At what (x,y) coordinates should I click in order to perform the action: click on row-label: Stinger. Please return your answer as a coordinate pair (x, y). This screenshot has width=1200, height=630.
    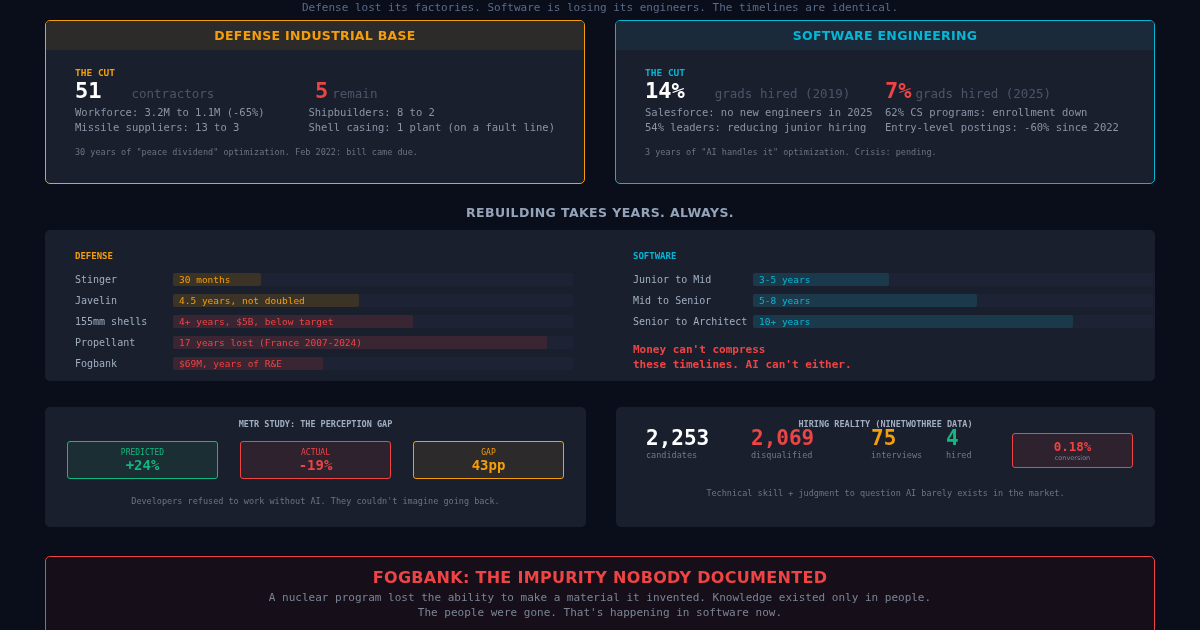
    Looking at the image, I should click on (97, 279).